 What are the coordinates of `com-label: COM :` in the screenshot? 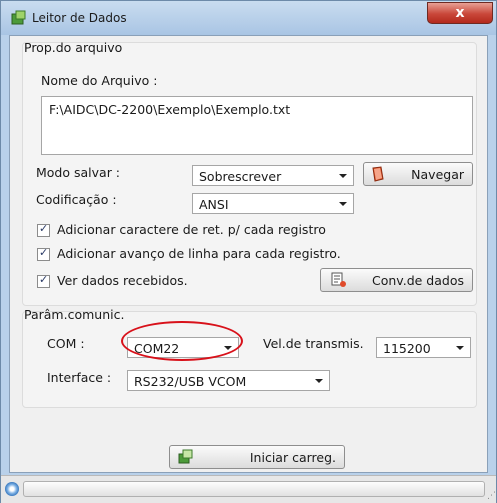 It's located at (66, 343).